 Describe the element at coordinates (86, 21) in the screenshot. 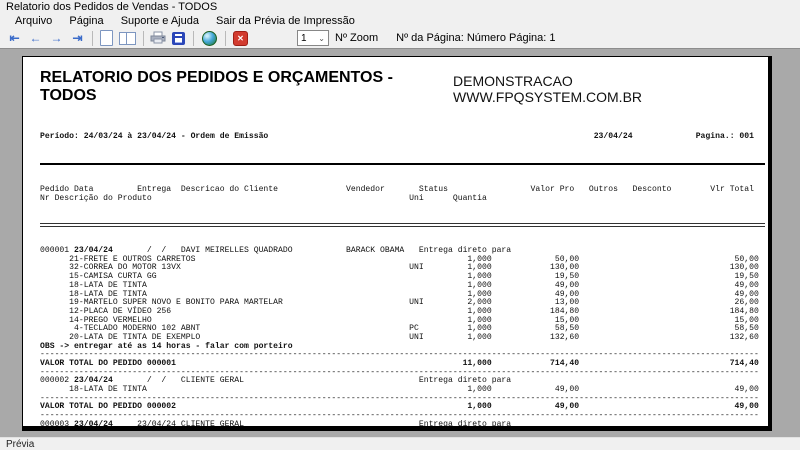

I see `menu-item-pagina: Página` at that location.